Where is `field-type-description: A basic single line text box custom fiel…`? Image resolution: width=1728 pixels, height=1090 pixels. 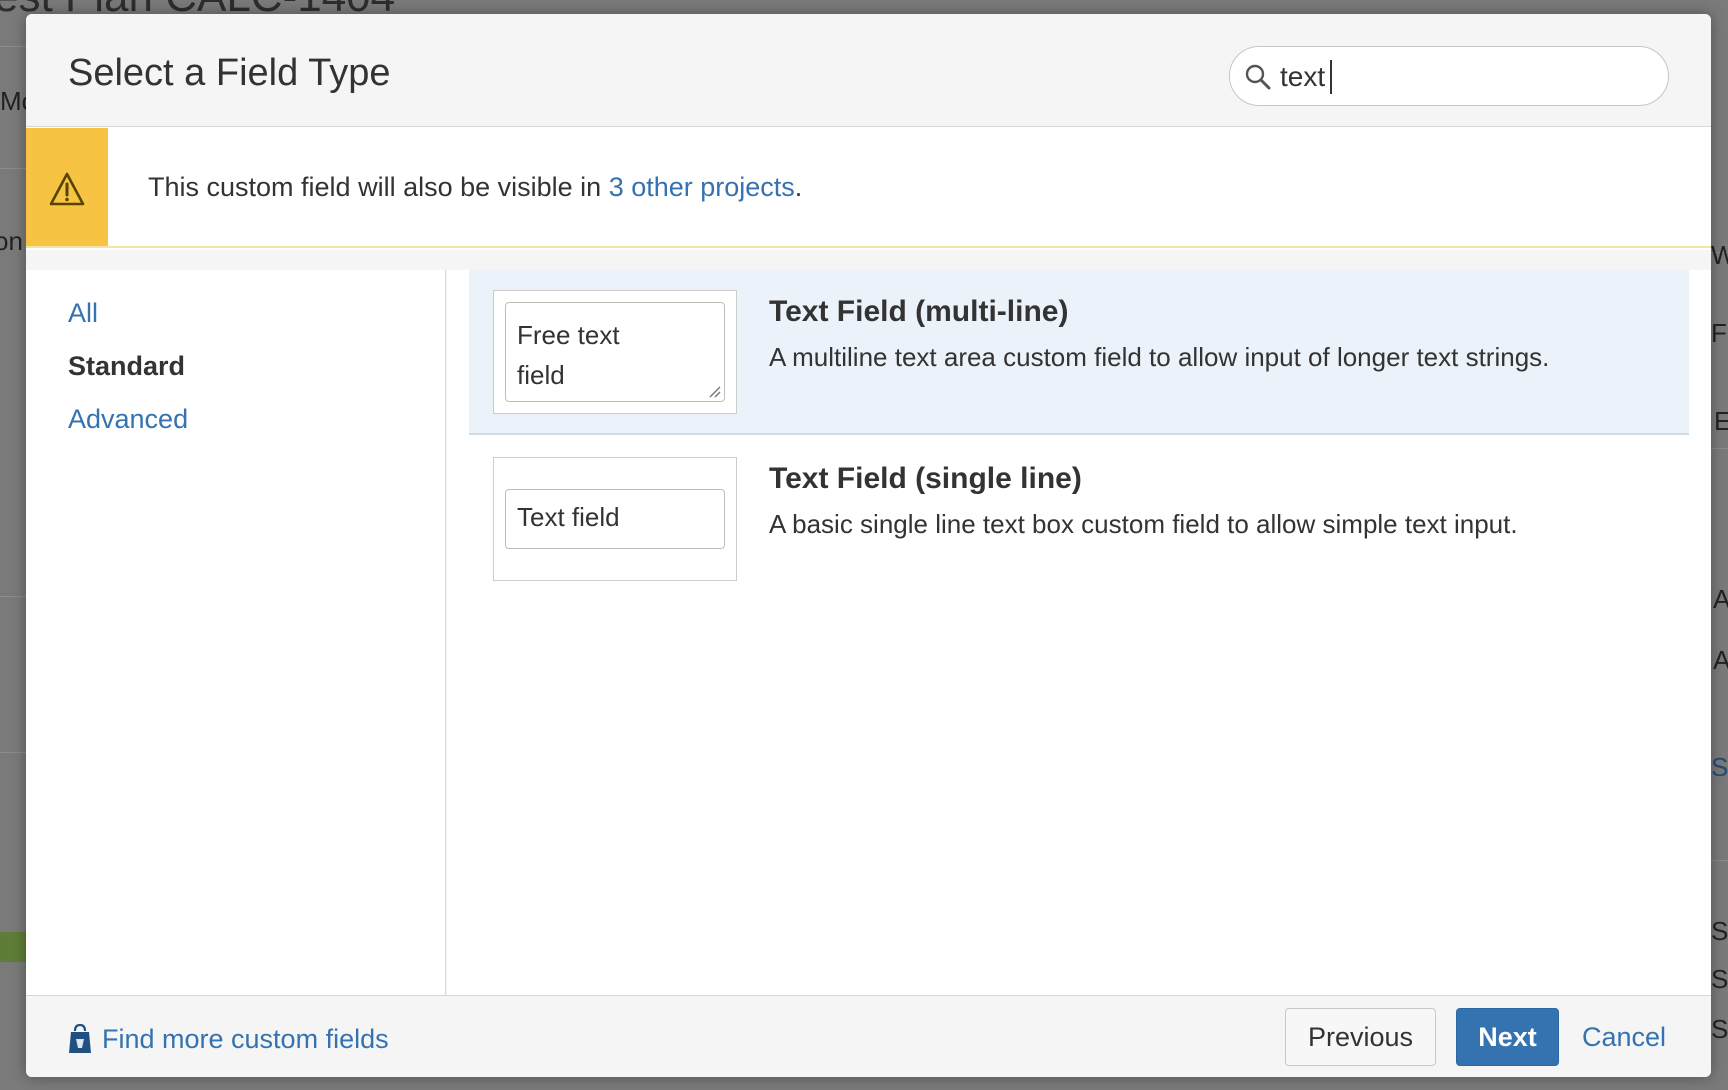
field-type-description: A basic single line text box custom fiel… is located at coordinates (1143, 524).